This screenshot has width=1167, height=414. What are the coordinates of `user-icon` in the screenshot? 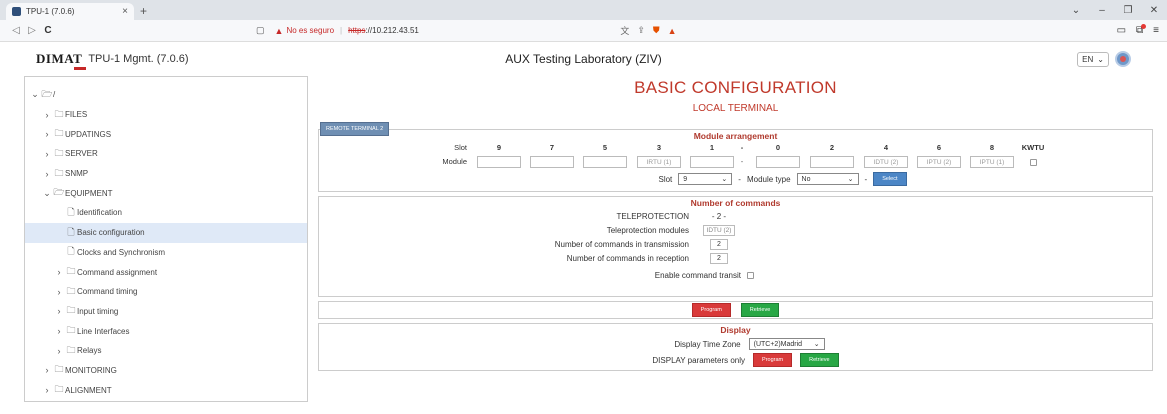 It's located at (1123, 59).